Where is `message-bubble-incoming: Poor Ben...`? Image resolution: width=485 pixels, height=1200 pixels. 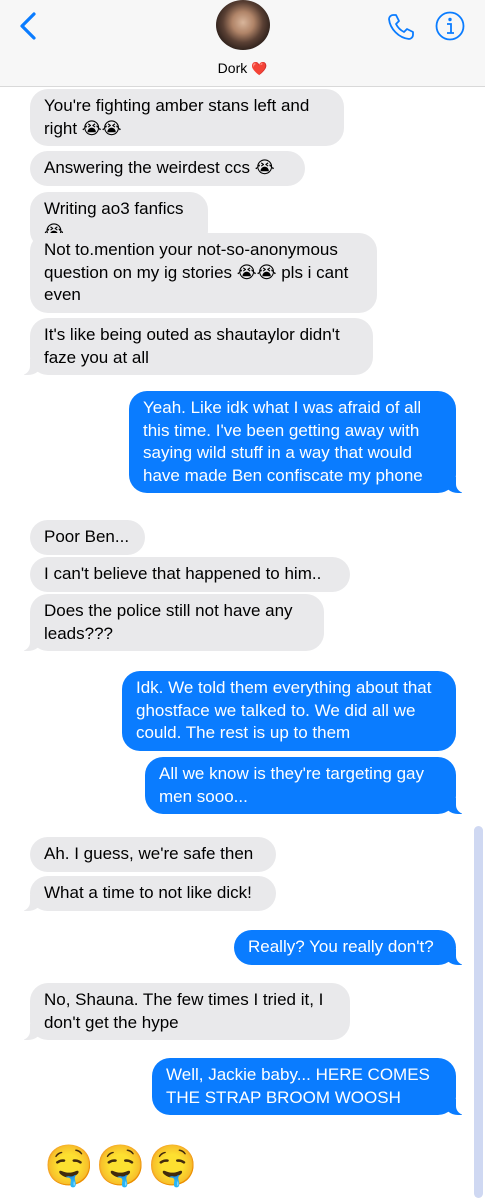
message-bubble-incoming: Poor Ben... is located at coordinates (87, 537).